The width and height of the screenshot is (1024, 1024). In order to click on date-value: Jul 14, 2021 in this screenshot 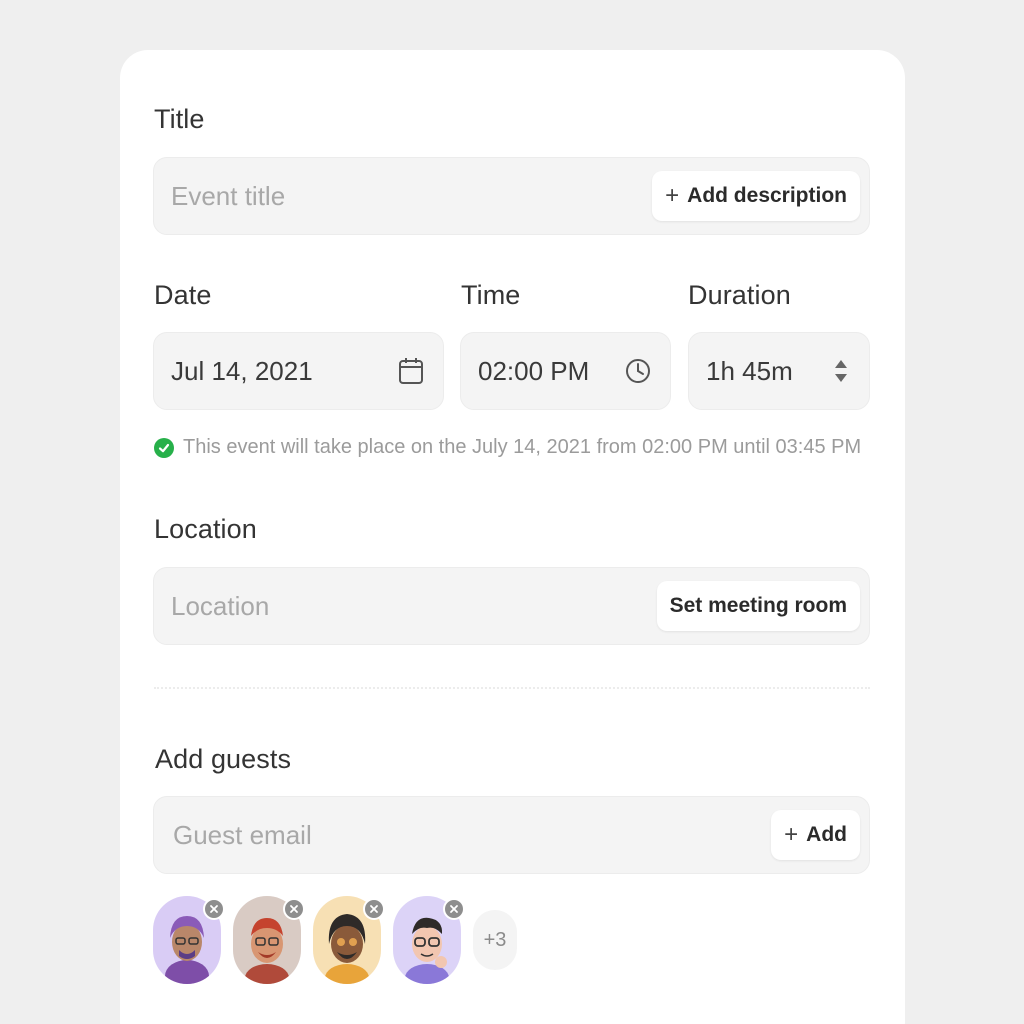, I will do `click(242, 370)`.